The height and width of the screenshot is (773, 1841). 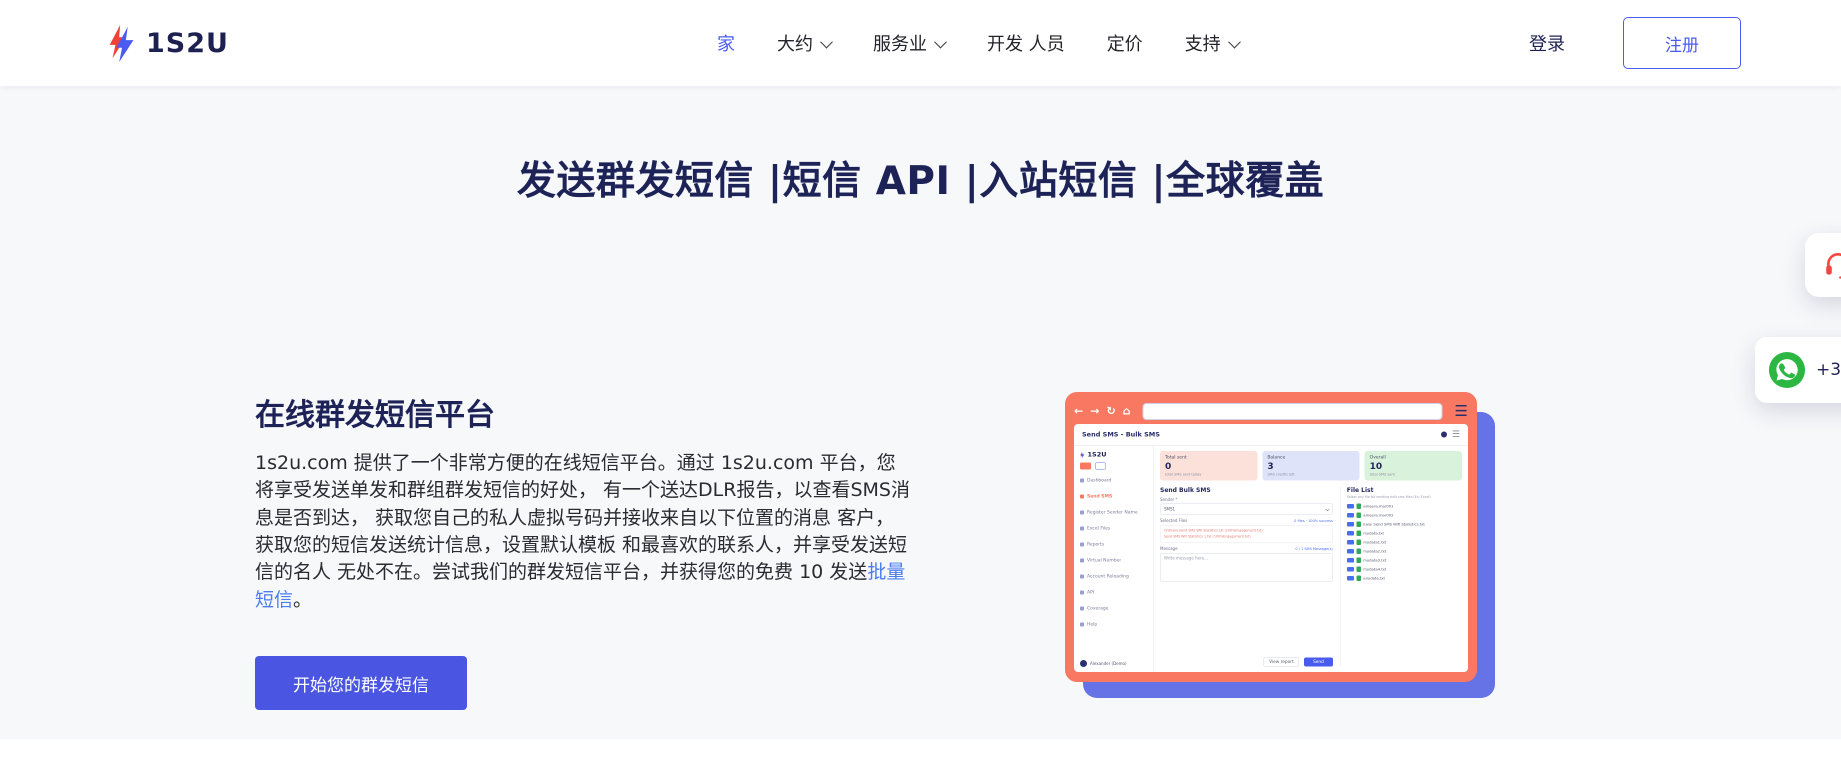 What do you see at coordinates (1823, 265) in the screenshot?
I see `support-chat-button` at bounding box center [1823, 265].